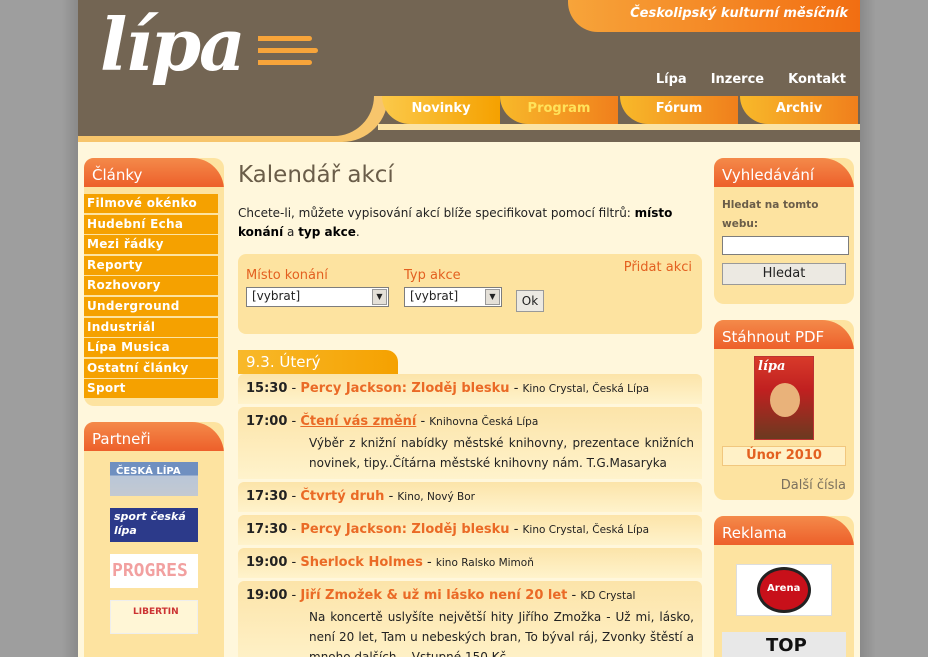 The width and height of the screenshot is (928, 657). What do you see at coordinates (287, 275) in the screenshot?
I see `venue-label: Místo konání` at bounding box center [287, 275].